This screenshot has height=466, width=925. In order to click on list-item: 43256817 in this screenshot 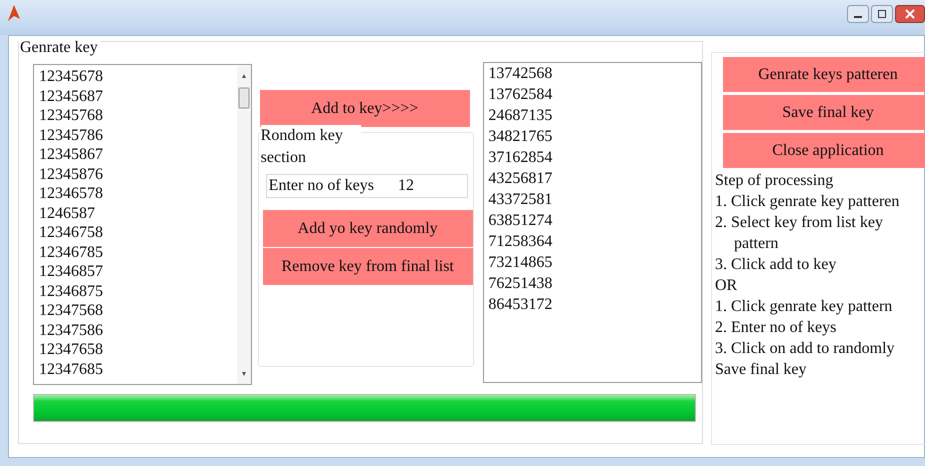, I will do `click(595, 178)`.